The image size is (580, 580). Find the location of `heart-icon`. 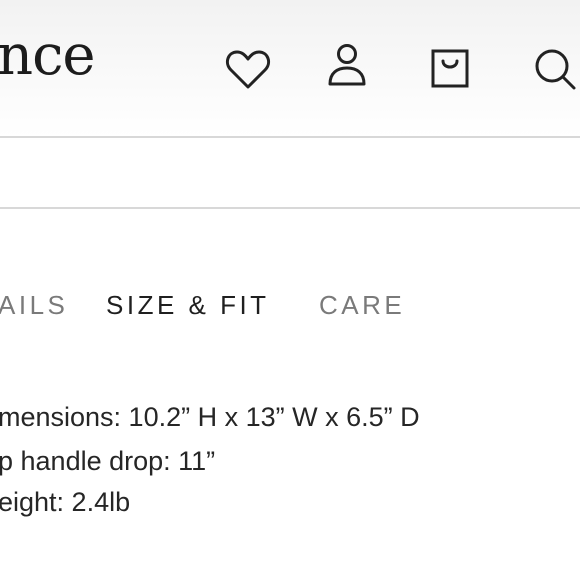

heart-icon is located at coordinates (248, 69).